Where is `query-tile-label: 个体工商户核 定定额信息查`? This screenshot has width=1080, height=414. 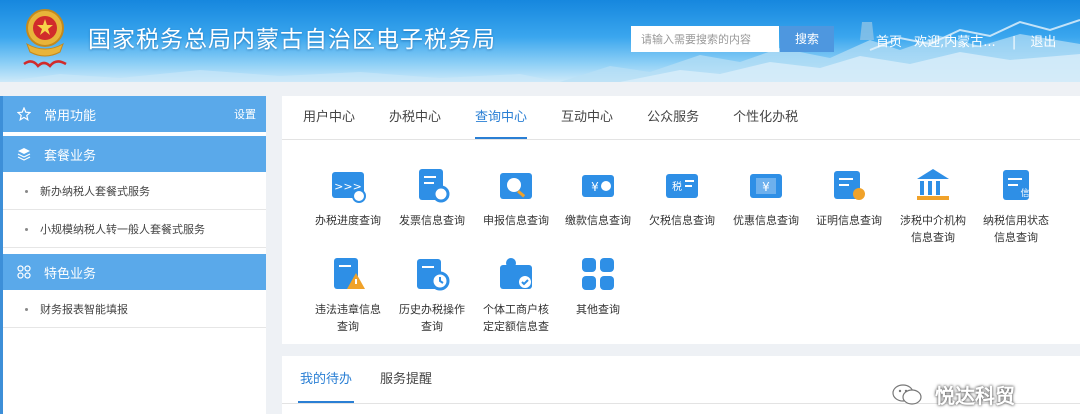 query-tile-label: 个体工商户核 定定额信息查 is located at coordinates (516, 318).